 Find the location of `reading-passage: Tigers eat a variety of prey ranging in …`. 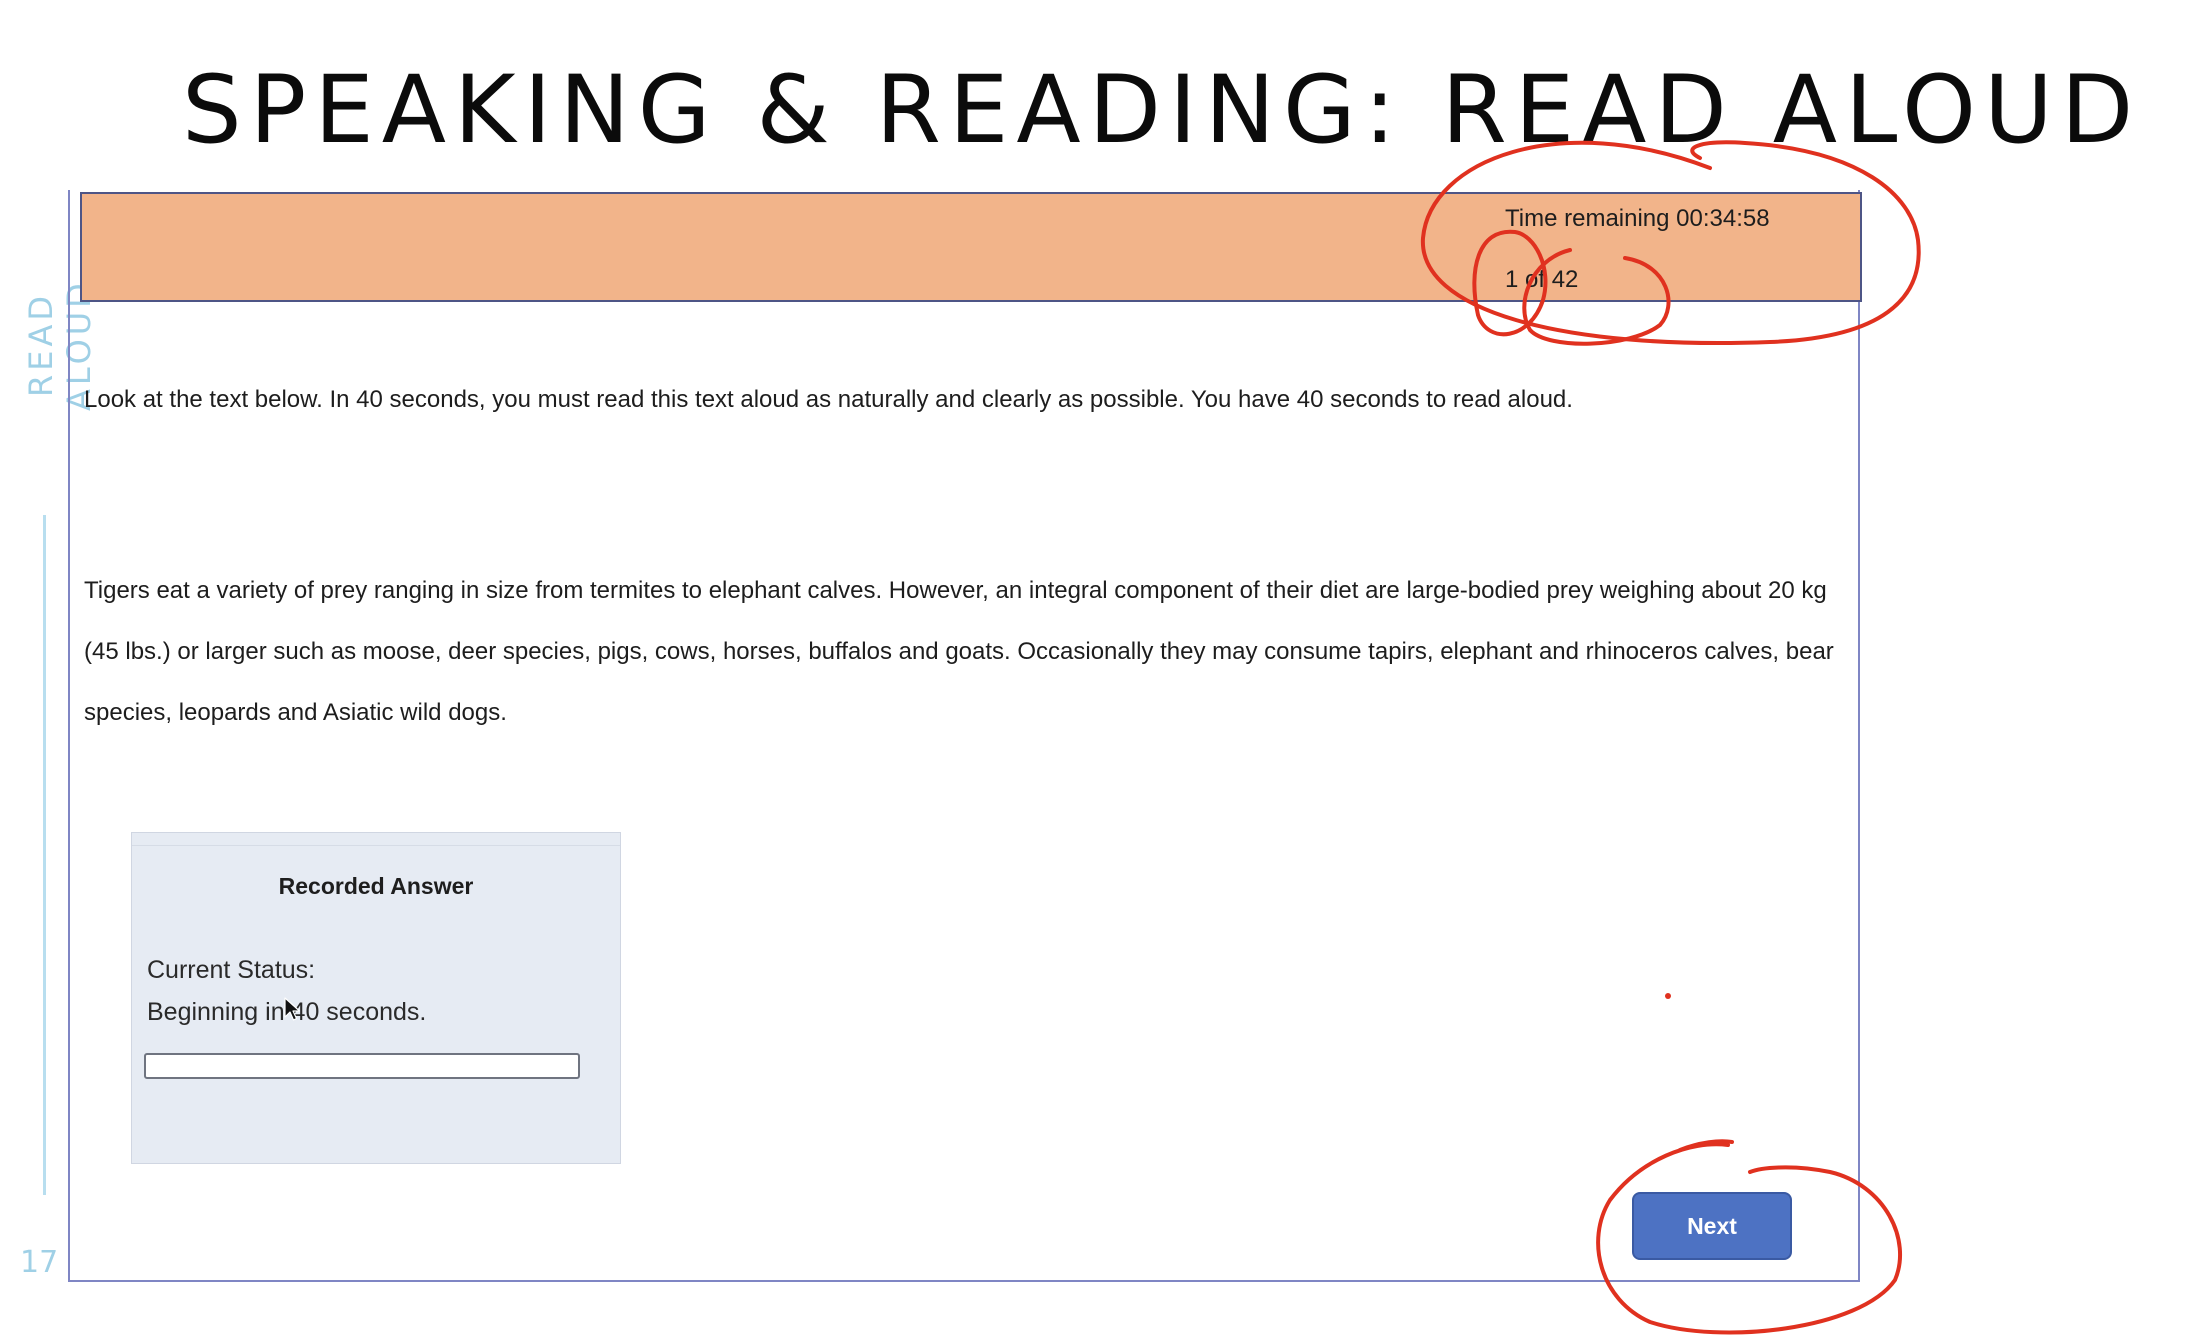

reading-passage: Tigers eat a variety of prey ranging in … is located at coordinates (959, 651).